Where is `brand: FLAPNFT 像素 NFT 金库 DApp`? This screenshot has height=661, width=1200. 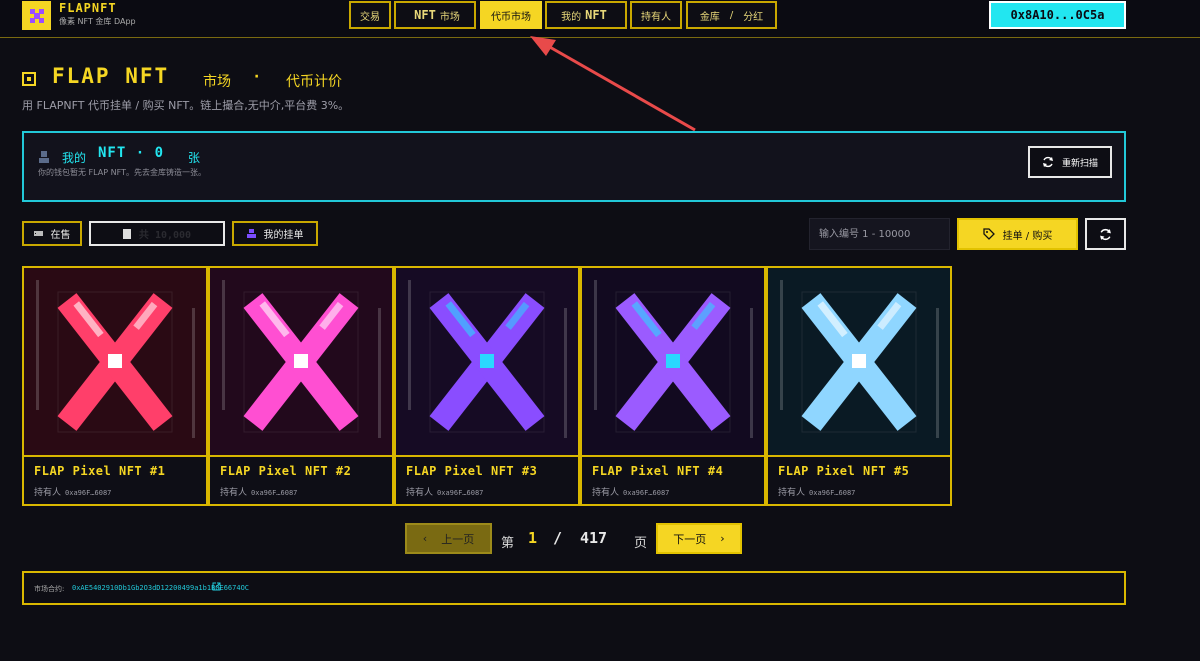
brand: FLAPNFT 像素 NFT 金库 DApp is located at coordinates (97, 14).